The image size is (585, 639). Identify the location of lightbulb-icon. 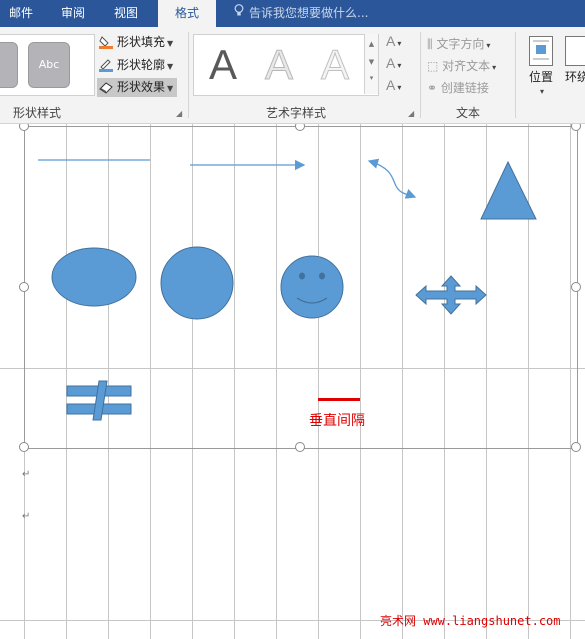
(239, 13).